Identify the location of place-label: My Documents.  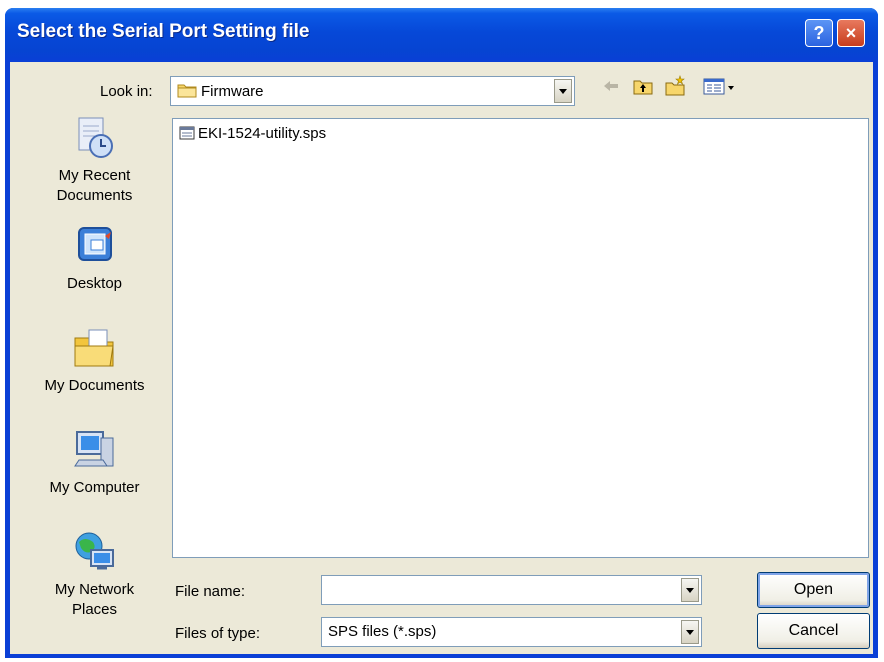
(94, 385).